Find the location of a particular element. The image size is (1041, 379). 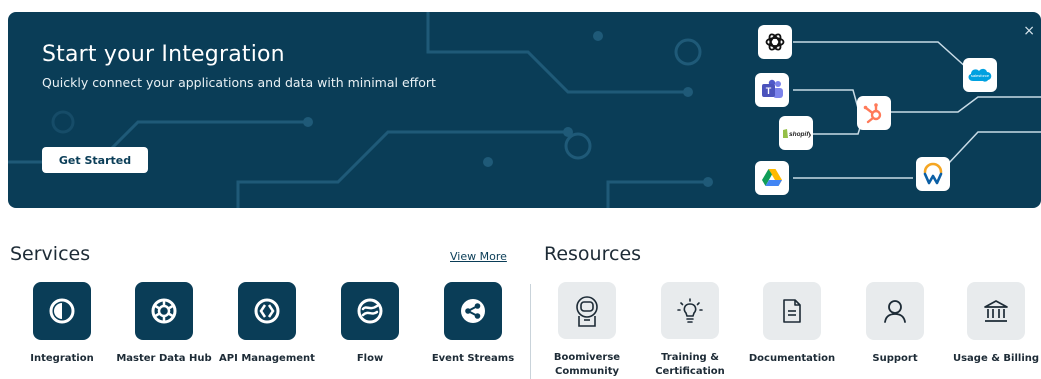

document-icon is located at coordinates (792, 311).